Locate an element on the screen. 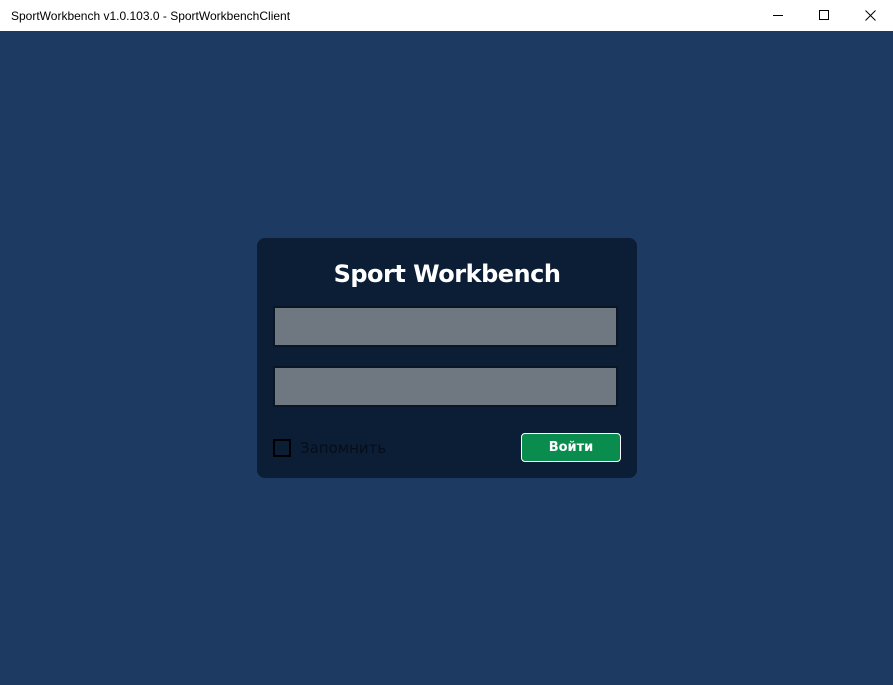 The width and height of the screenshot is (893, 685). app-title: Sport Workbench is located at coordinates (447, 274).